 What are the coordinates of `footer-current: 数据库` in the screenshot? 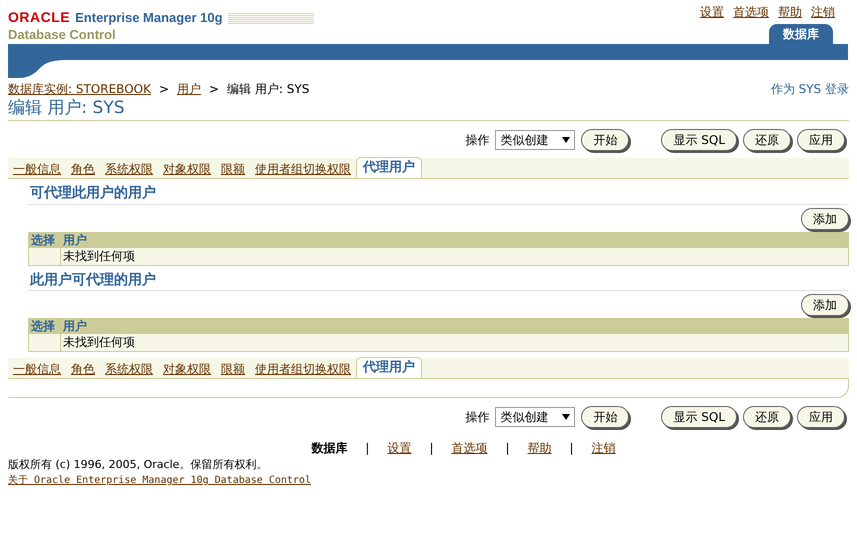 It's located at (329, 448).